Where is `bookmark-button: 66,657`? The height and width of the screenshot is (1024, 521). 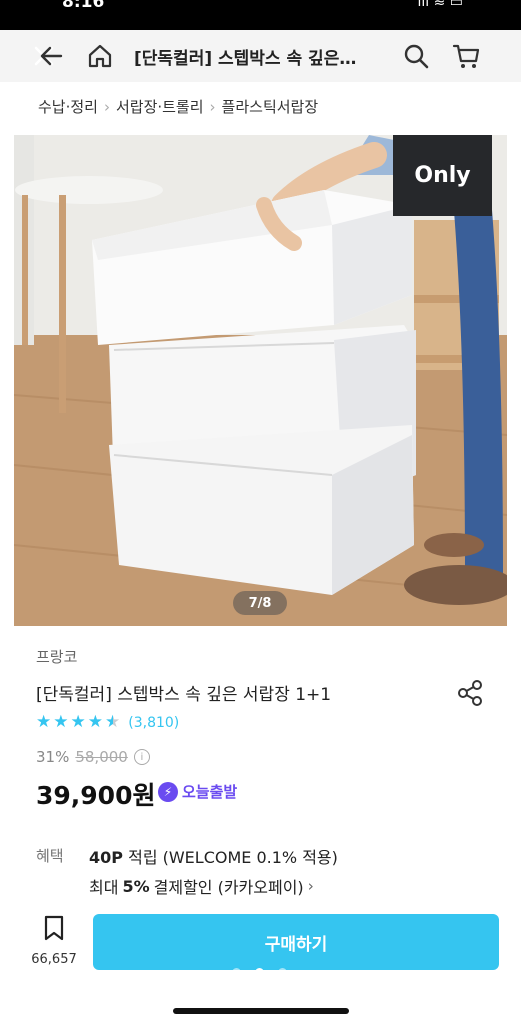 bookmark-button: 66,657 is located at coordinates (54, 940).